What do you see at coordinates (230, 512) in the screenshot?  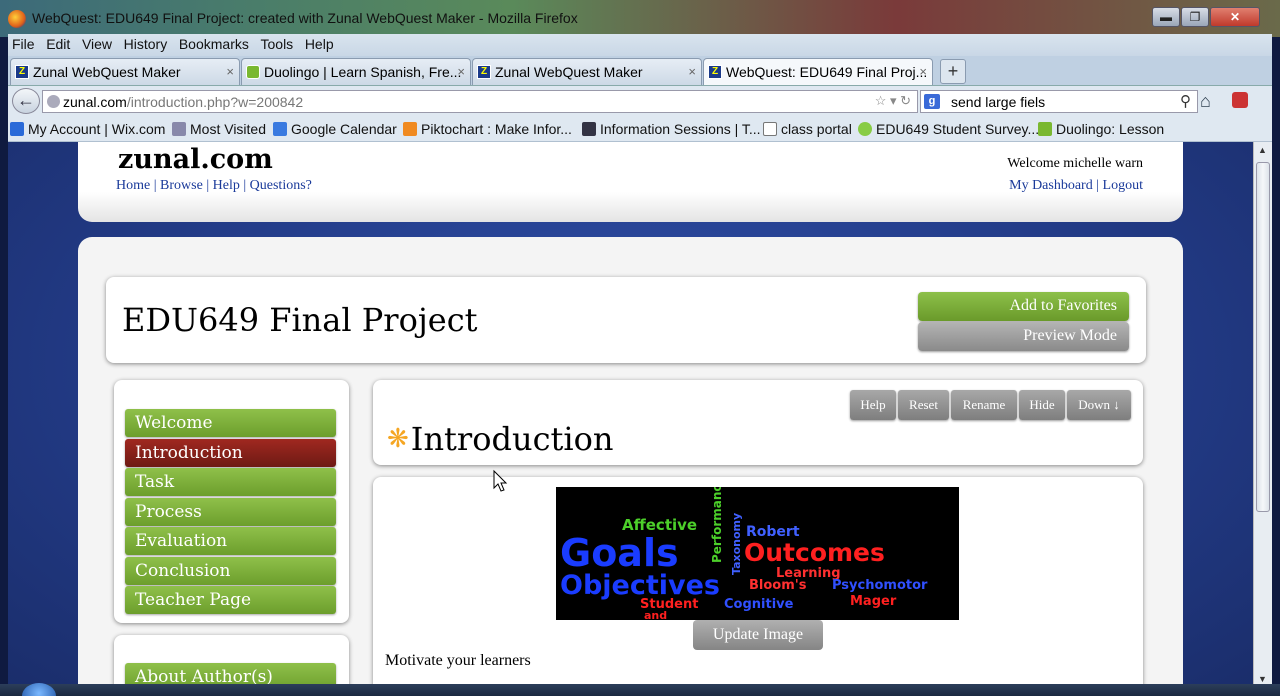 I see `sidebar-item-process: Process` at bounding box center [230, 512].